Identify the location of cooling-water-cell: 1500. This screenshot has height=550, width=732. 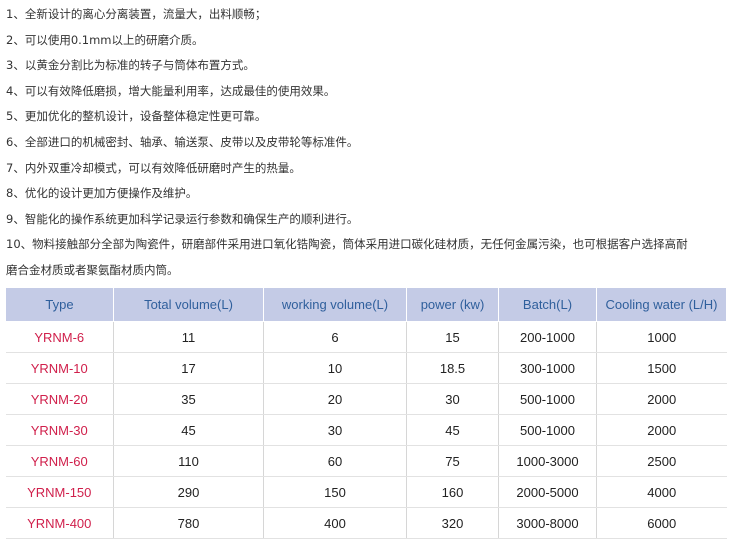
(661, 368).